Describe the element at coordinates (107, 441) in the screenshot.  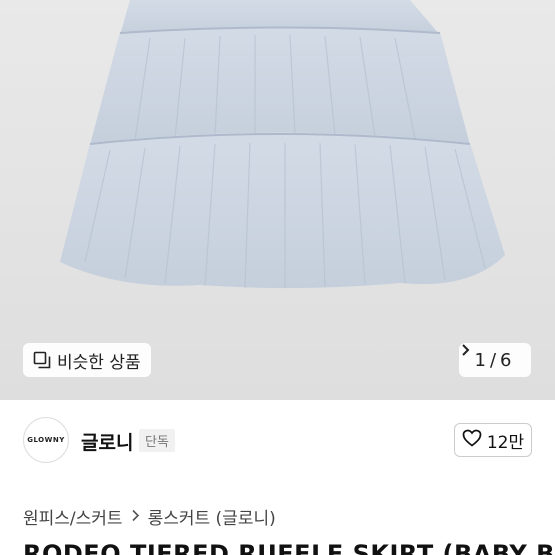
I see `seller-name: 글로니` at that location.